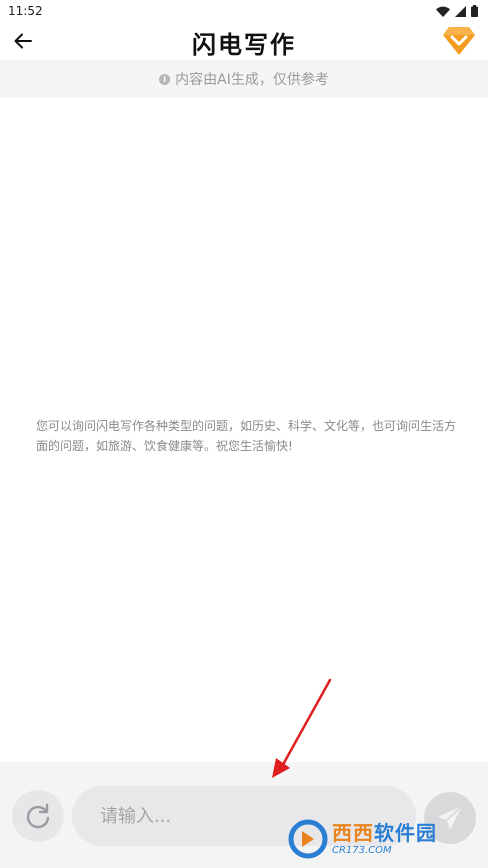 This screenshot has width=488, height=868. I want to click on ai-notice-banner: i 内容由AI生成，仅供参考, so click(244, 79).